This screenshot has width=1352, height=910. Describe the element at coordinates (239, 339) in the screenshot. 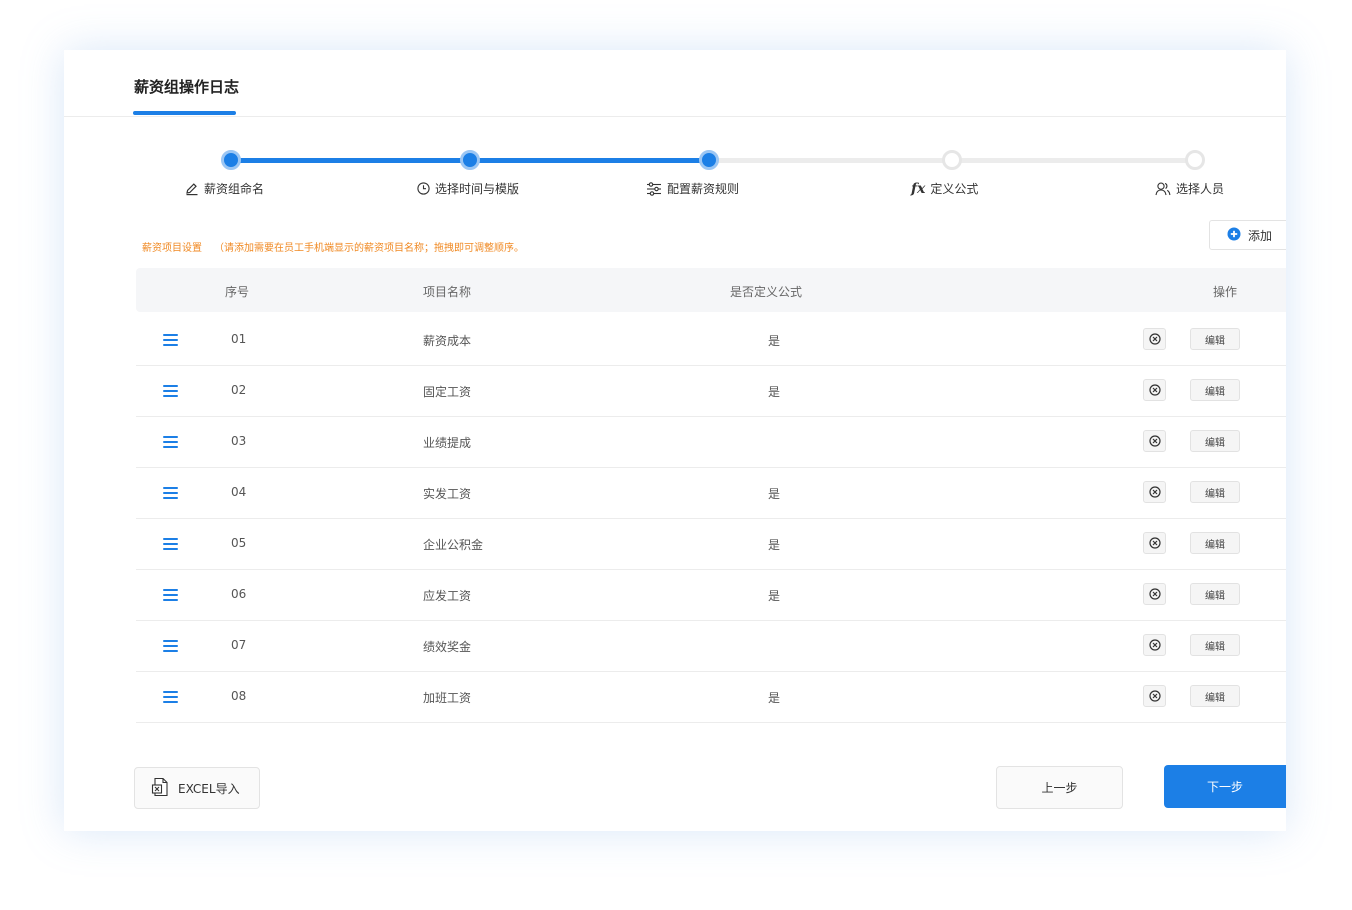

I see `row-no: 01` at that location.